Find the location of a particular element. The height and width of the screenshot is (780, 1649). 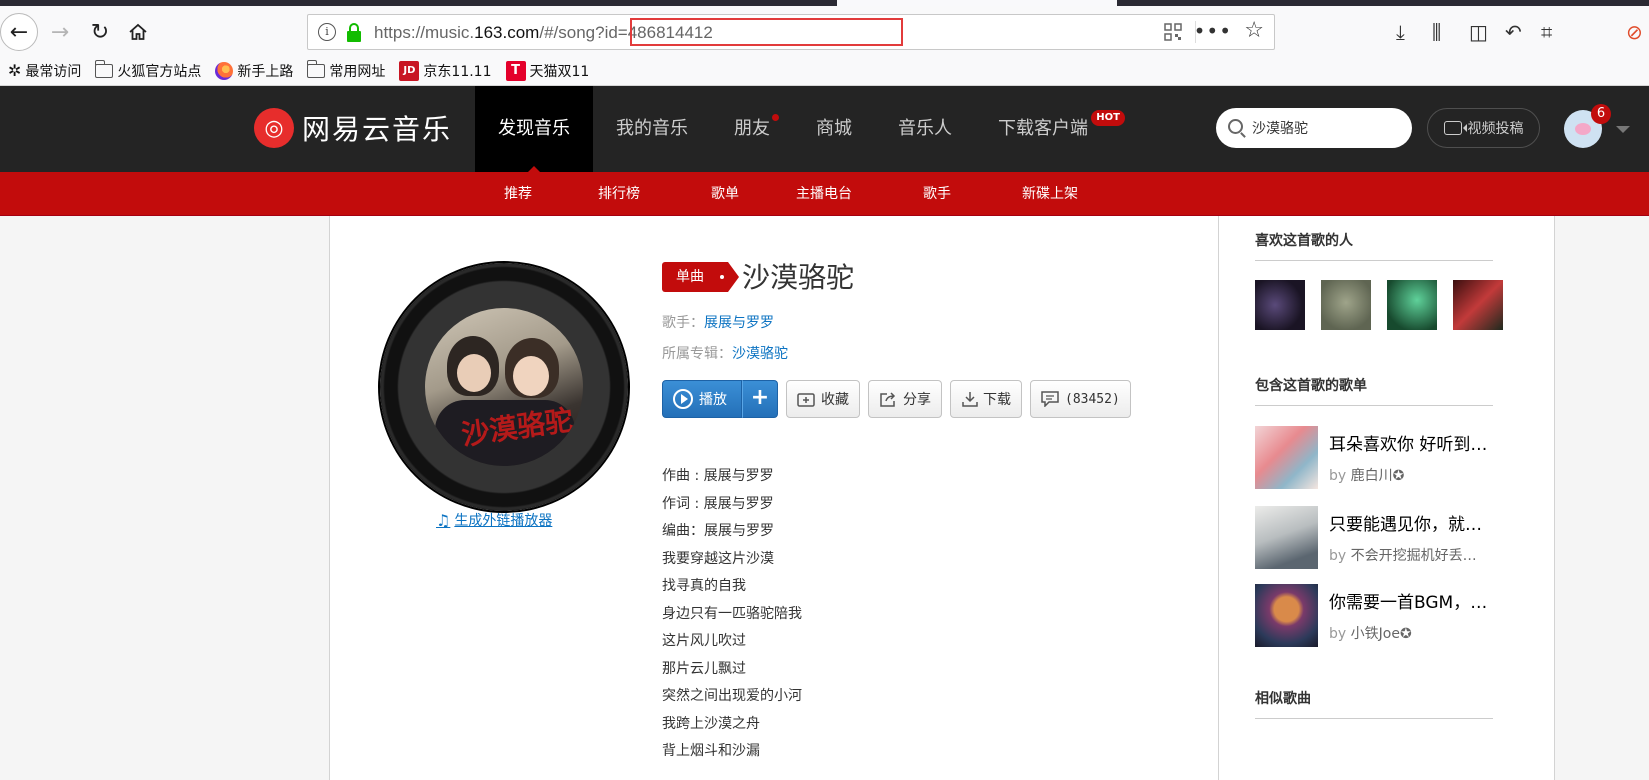

lyric-line: 那片云儿飘过 is located at coordinates (704, 668).